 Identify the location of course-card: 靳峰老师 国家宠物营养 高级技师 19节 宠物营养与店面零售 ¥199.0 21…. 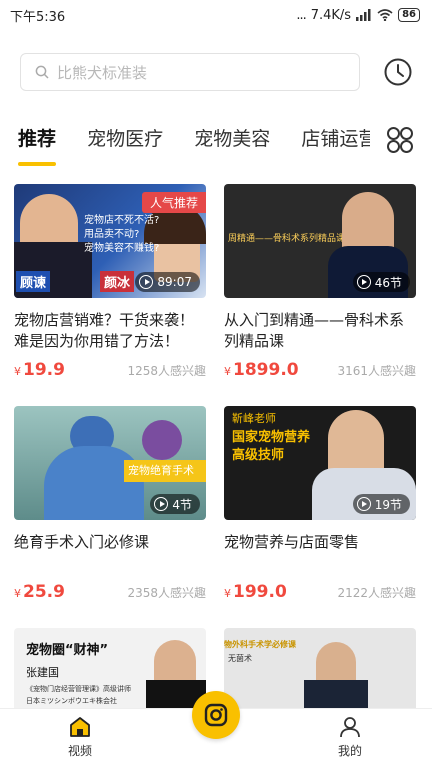
(320, 504).